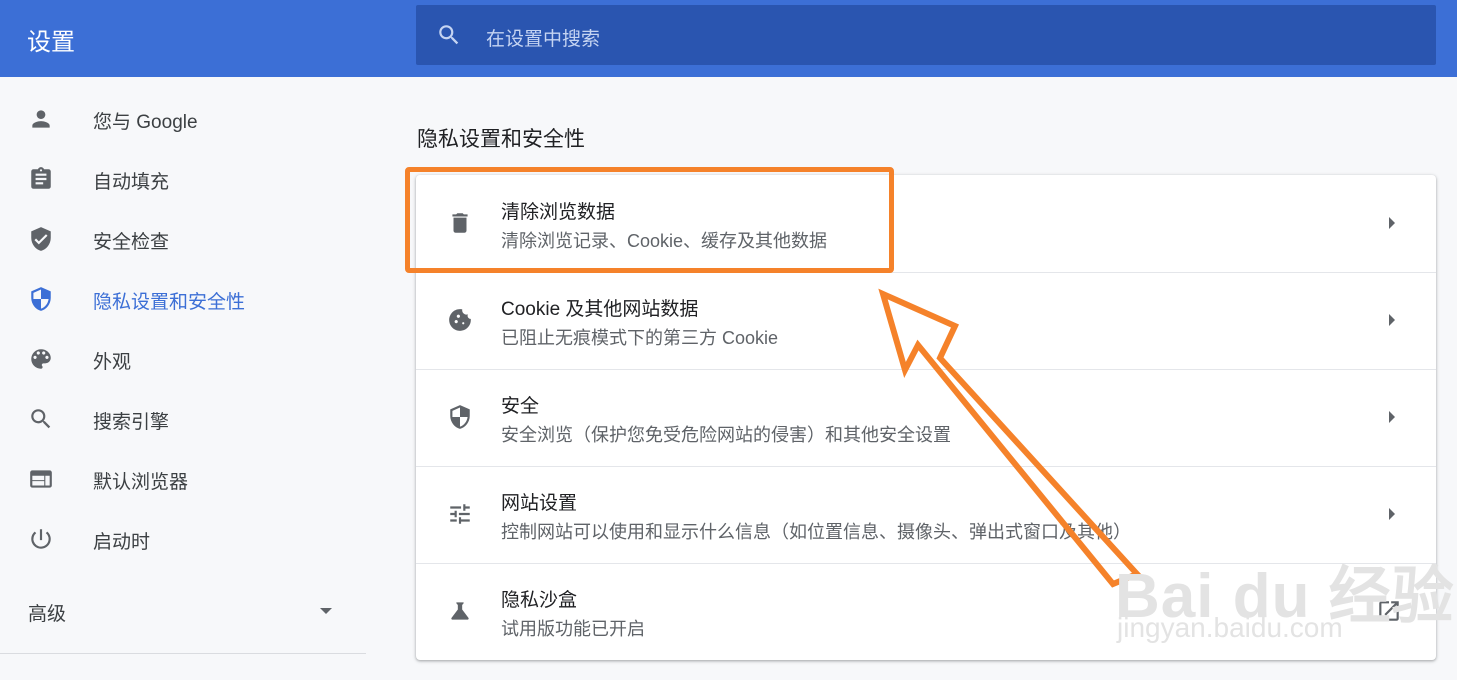 This screenshot has width=1457, height=680. I want to click on row-subtitle: 试用版功能已开启, so click(573, 629).